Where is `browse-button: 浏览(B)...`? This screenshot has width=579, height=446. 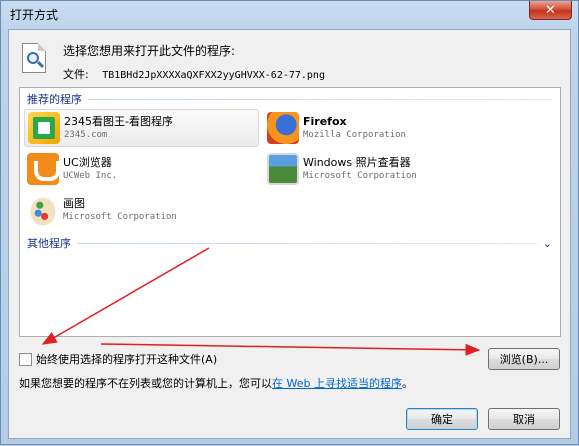
browse-button: 浏览(B)... is located at coordinates (524, 359).